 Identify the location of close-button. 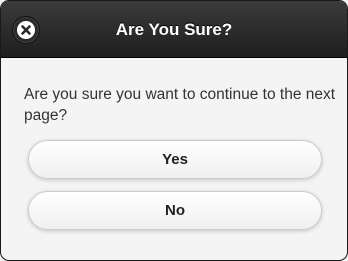
(26, 30).